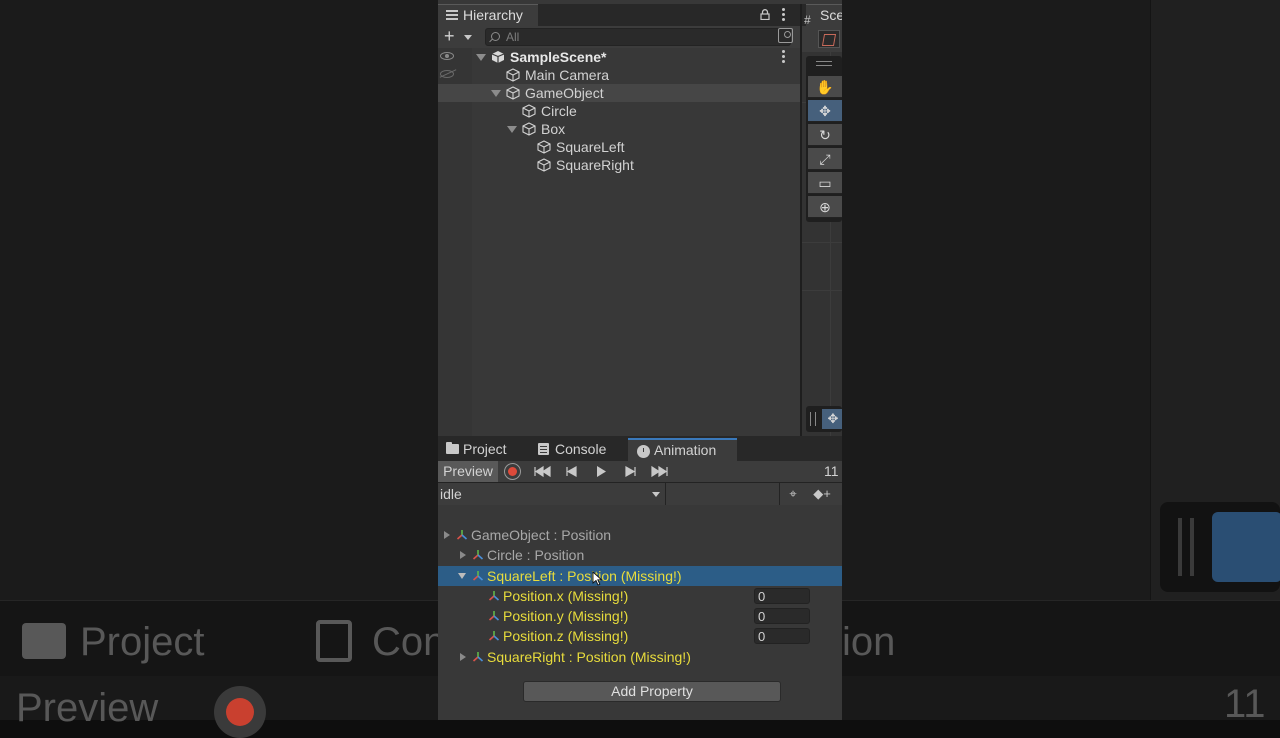 The height and width of the screenshot is (738, 1280). I want to click on hierarchy-item-main-camera: Main Camera, so click(619, 75).